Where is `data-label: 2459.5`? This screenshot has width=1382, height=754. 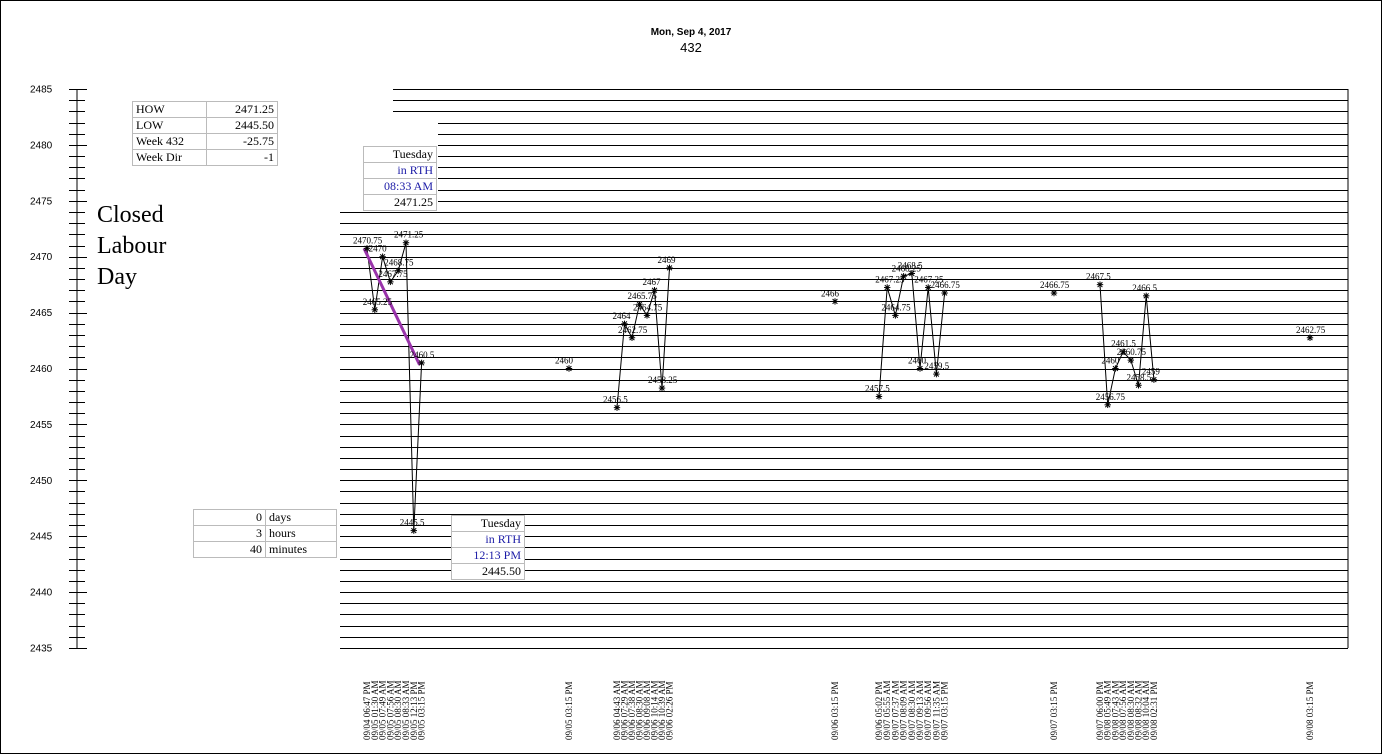 data-label: 2459.5 is located at coordinates (936, 366).